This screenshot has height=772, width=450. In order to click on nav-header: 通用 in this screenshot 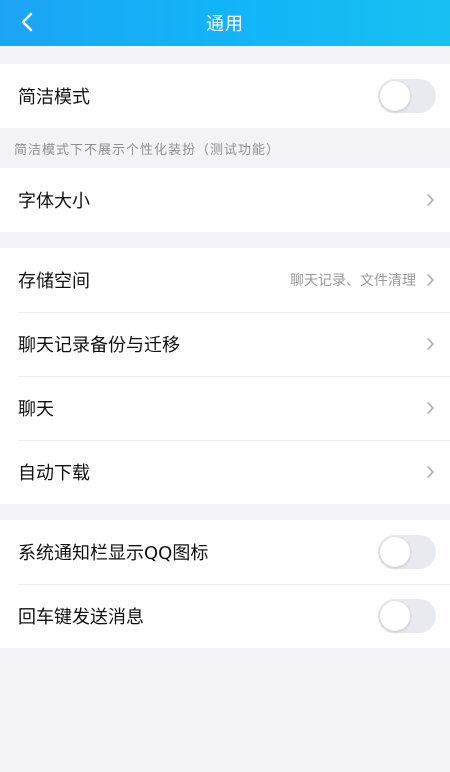, I will do `click(225, 23)`.